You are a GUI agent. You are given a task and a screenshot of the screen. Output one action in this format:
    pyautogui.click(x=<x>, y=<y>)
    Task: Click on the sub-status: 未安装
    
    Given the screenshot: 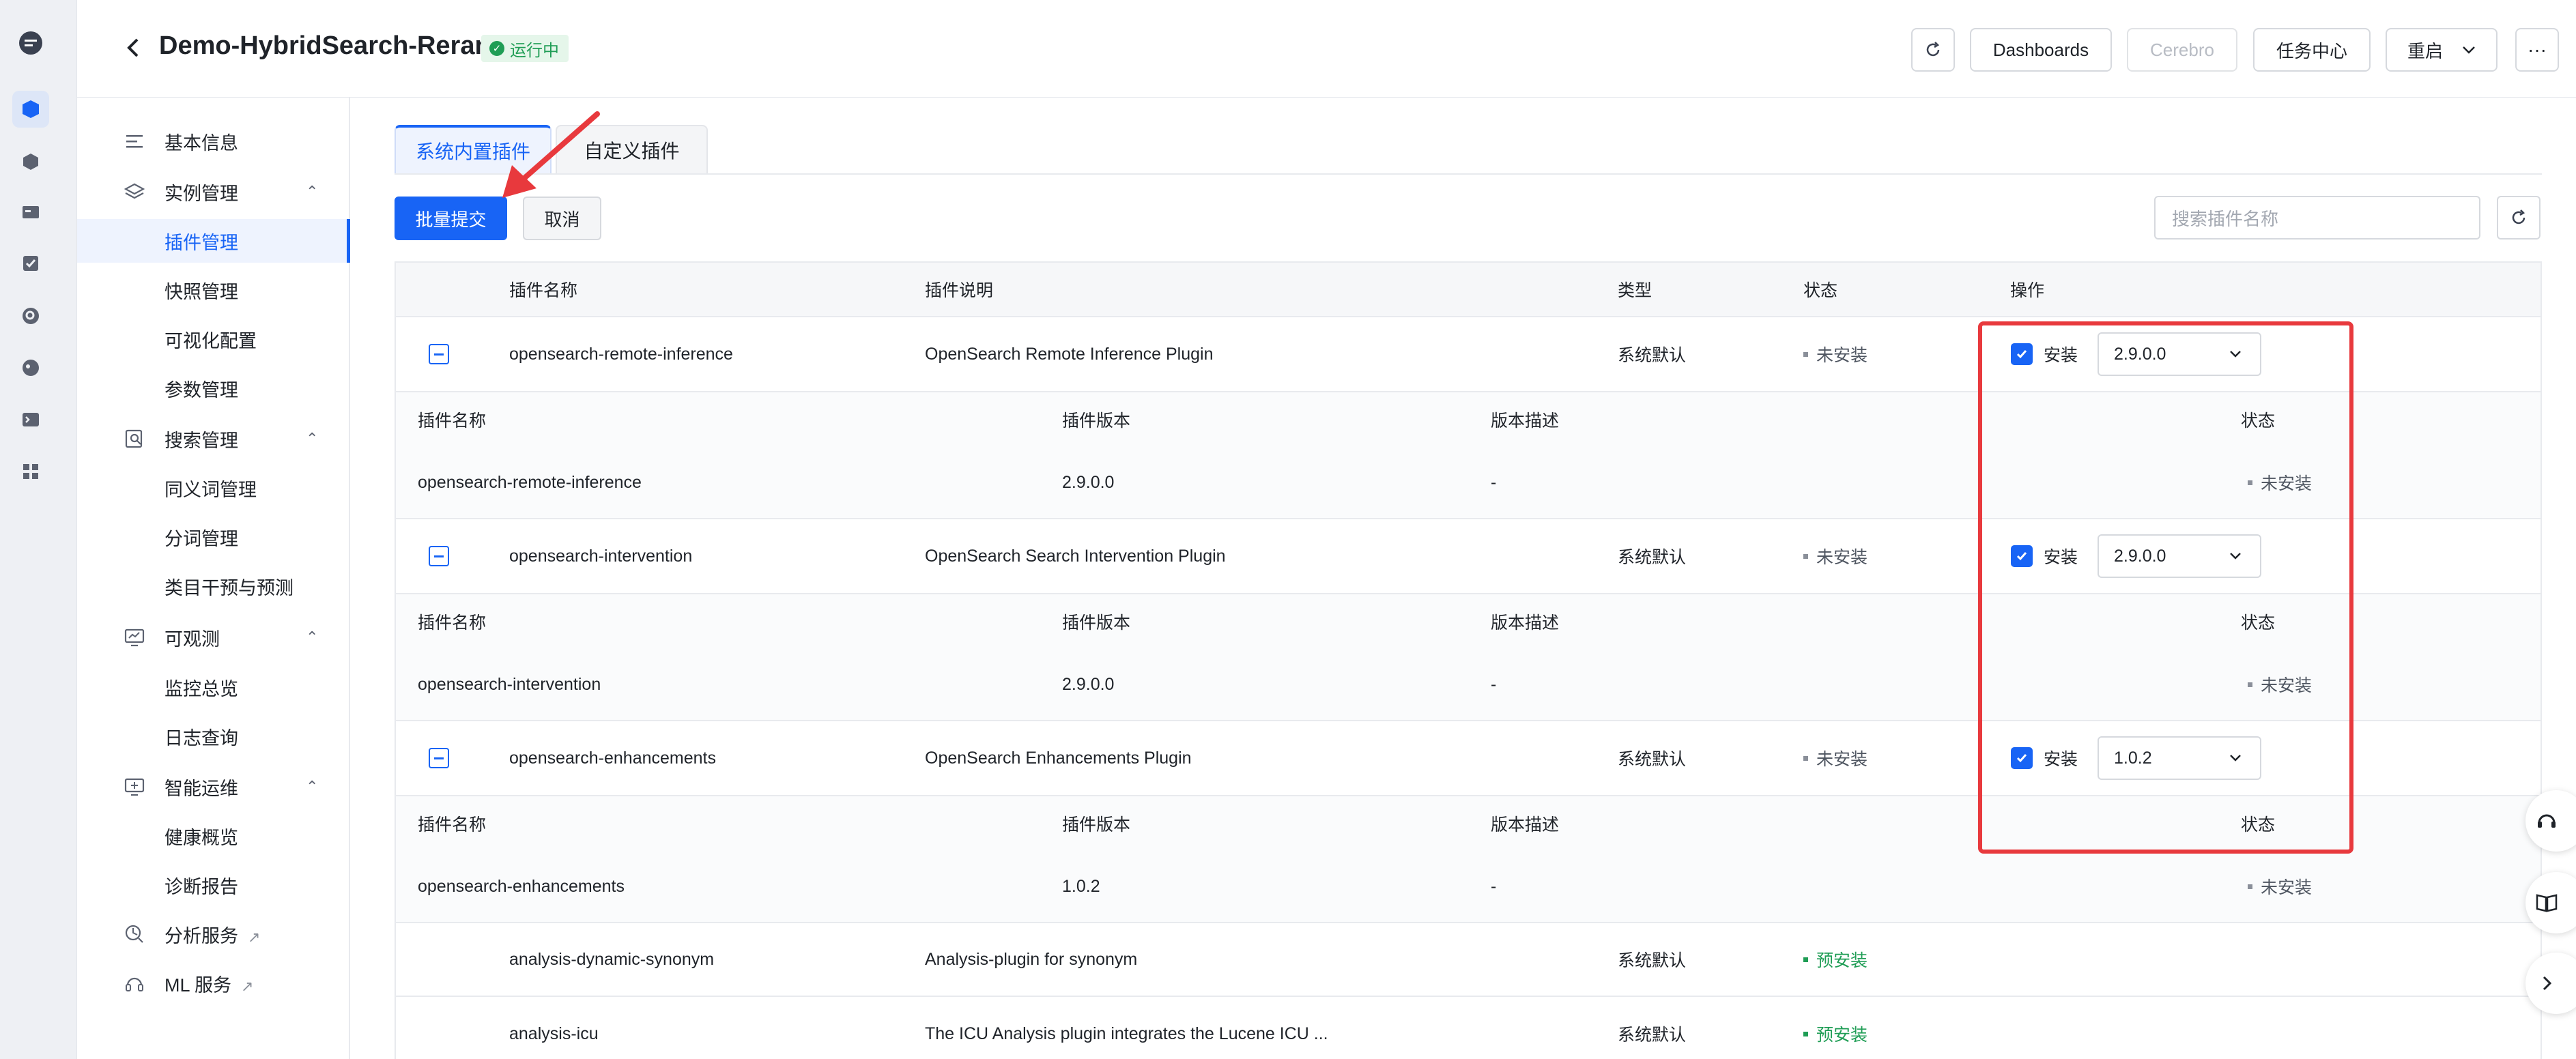 What is the action you would take?
    pyautogui.click(x=2280, y=886)
    